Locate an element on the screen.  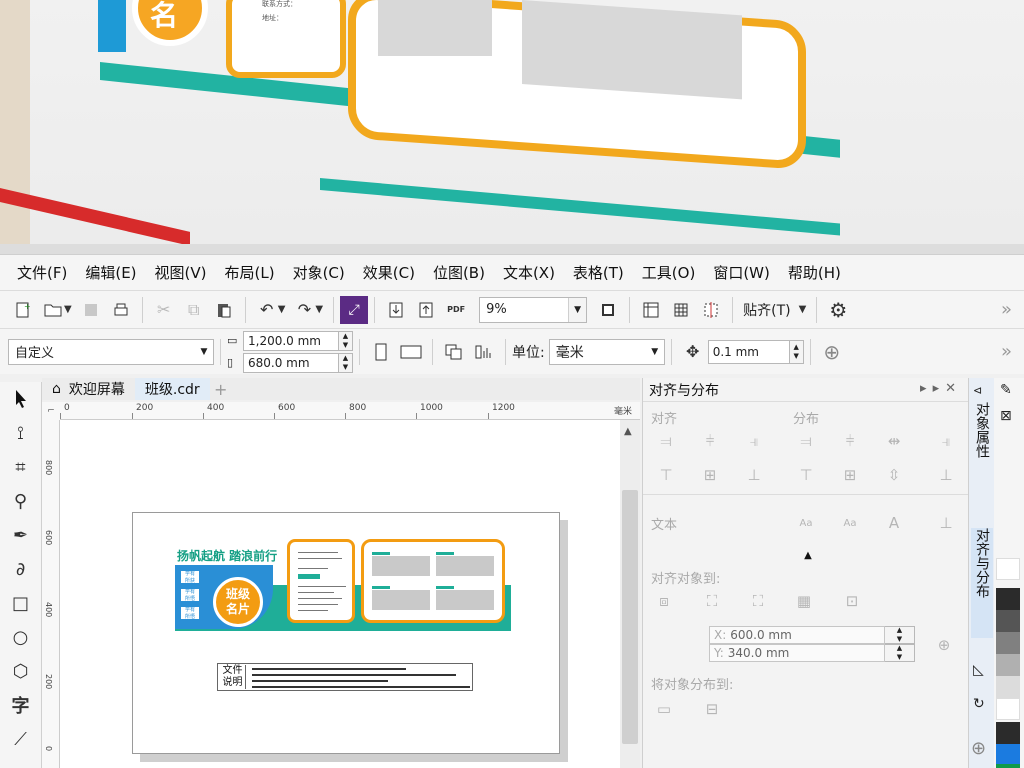
propbar-overflow-icon: » is located at coordinates (1006, 351).